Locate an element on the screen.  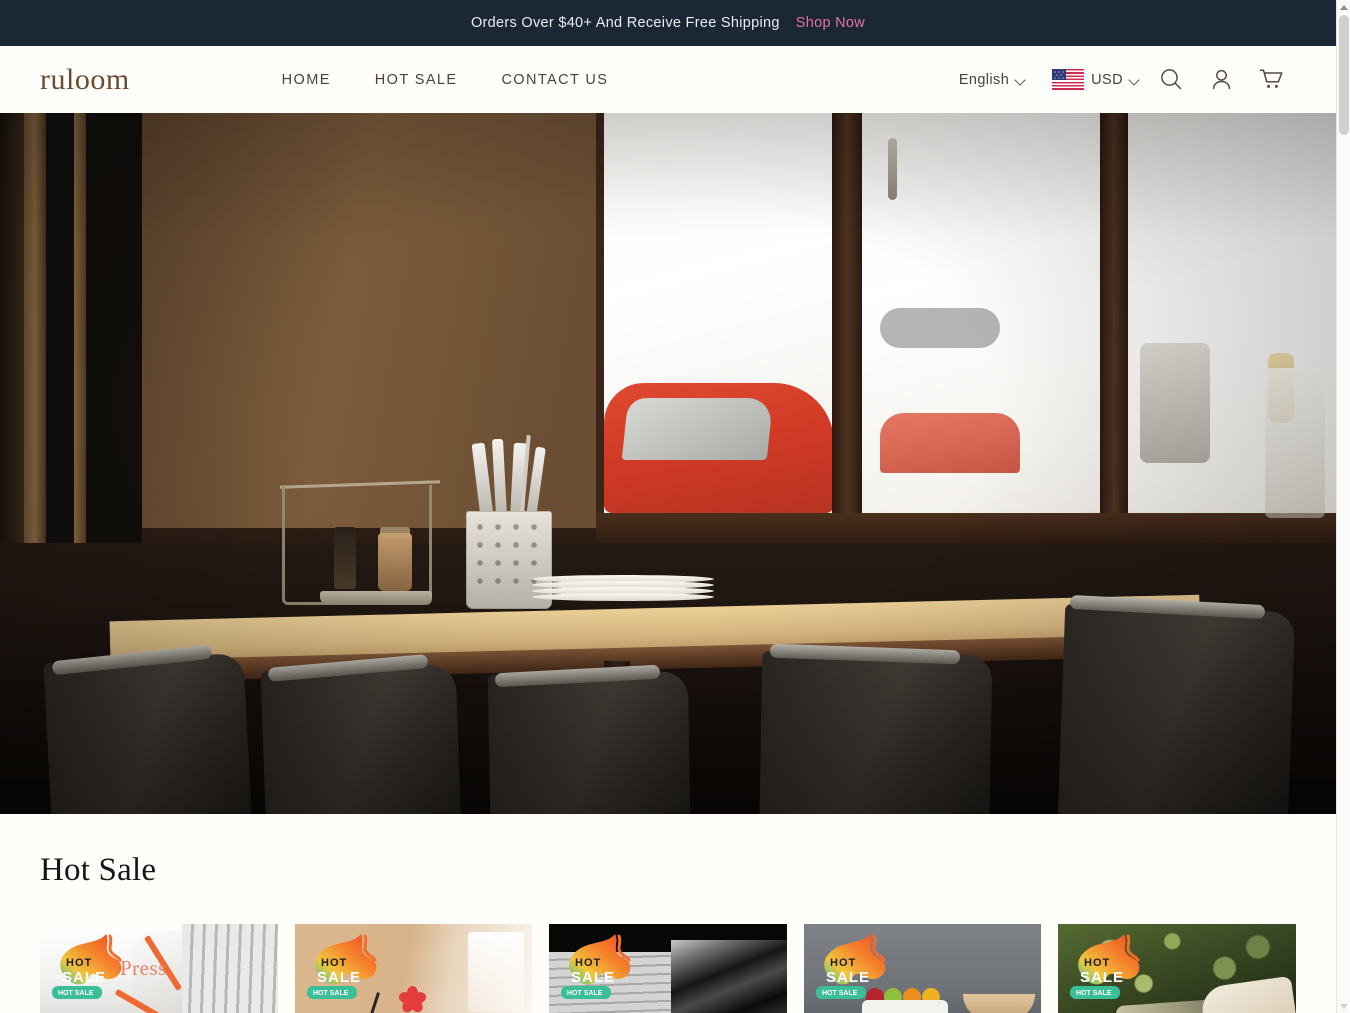
product-image: Press is located at coordinates (159, 968).